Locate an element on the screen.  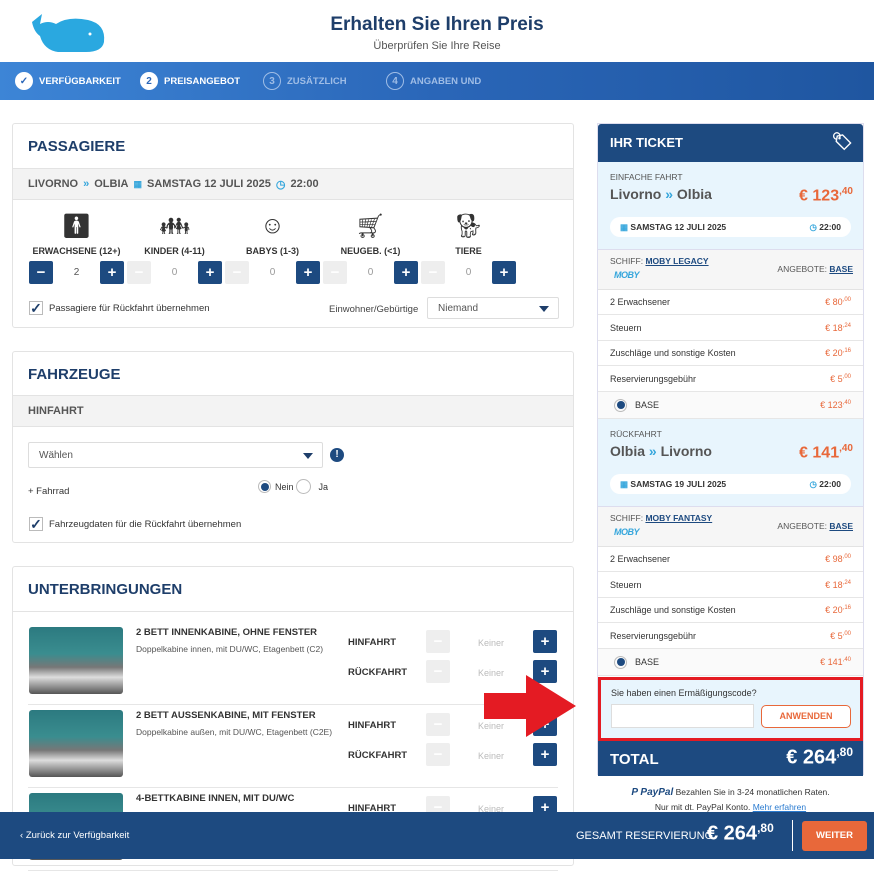
footer-total: € 264,80 is located at coordinates (740, 833).